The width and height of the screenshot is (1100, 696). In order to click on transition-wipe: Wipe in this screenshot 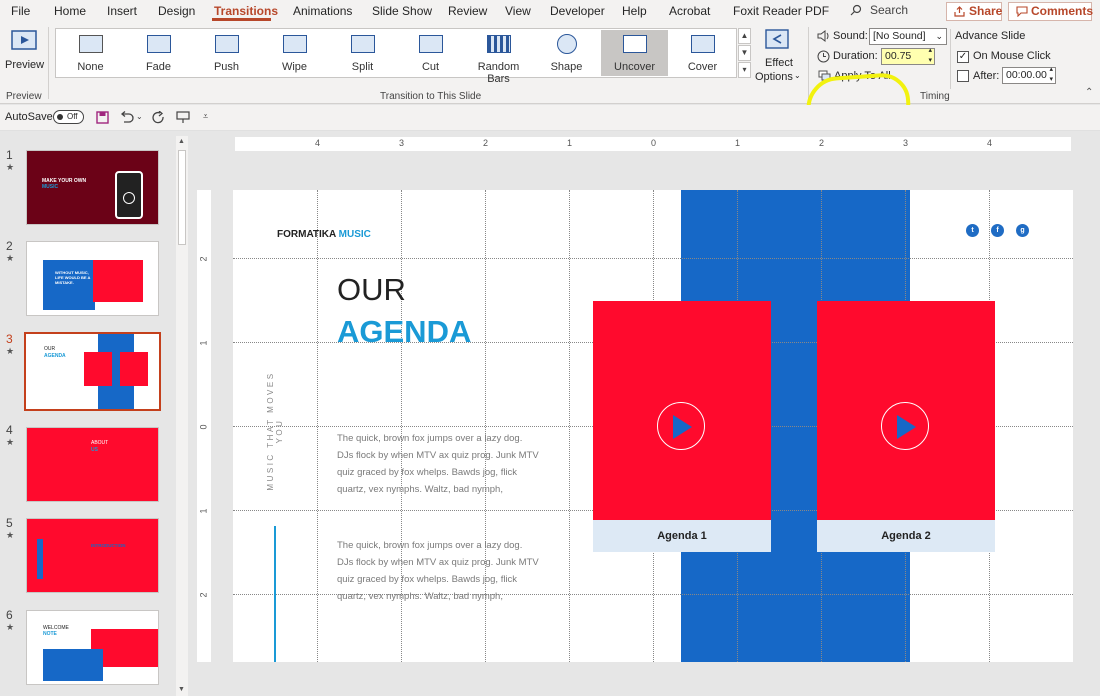, I will do `click(294, 53)`.